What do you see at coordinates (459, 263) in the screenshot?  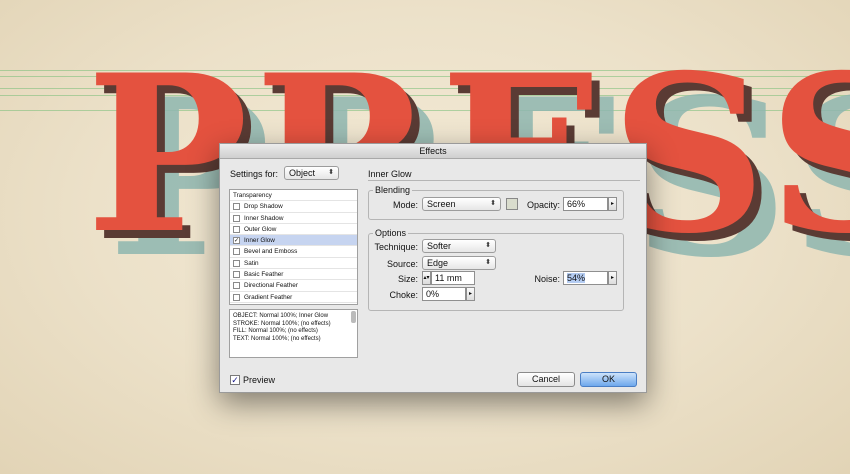 I see `source-select: Edge ⬍` at bounding box center [459, 263].